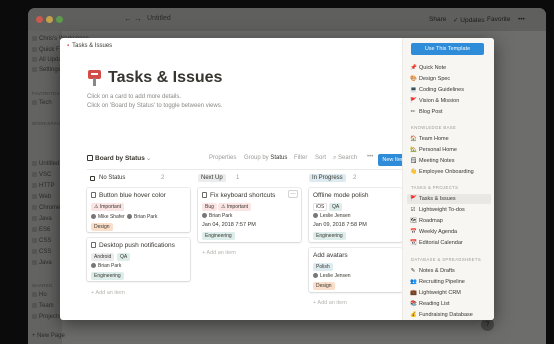  What do you see at coordinates (449, 68) in the screenshot?
I see `template-quick-note: 📌 Quick Note` at bounding box center [449, 68].